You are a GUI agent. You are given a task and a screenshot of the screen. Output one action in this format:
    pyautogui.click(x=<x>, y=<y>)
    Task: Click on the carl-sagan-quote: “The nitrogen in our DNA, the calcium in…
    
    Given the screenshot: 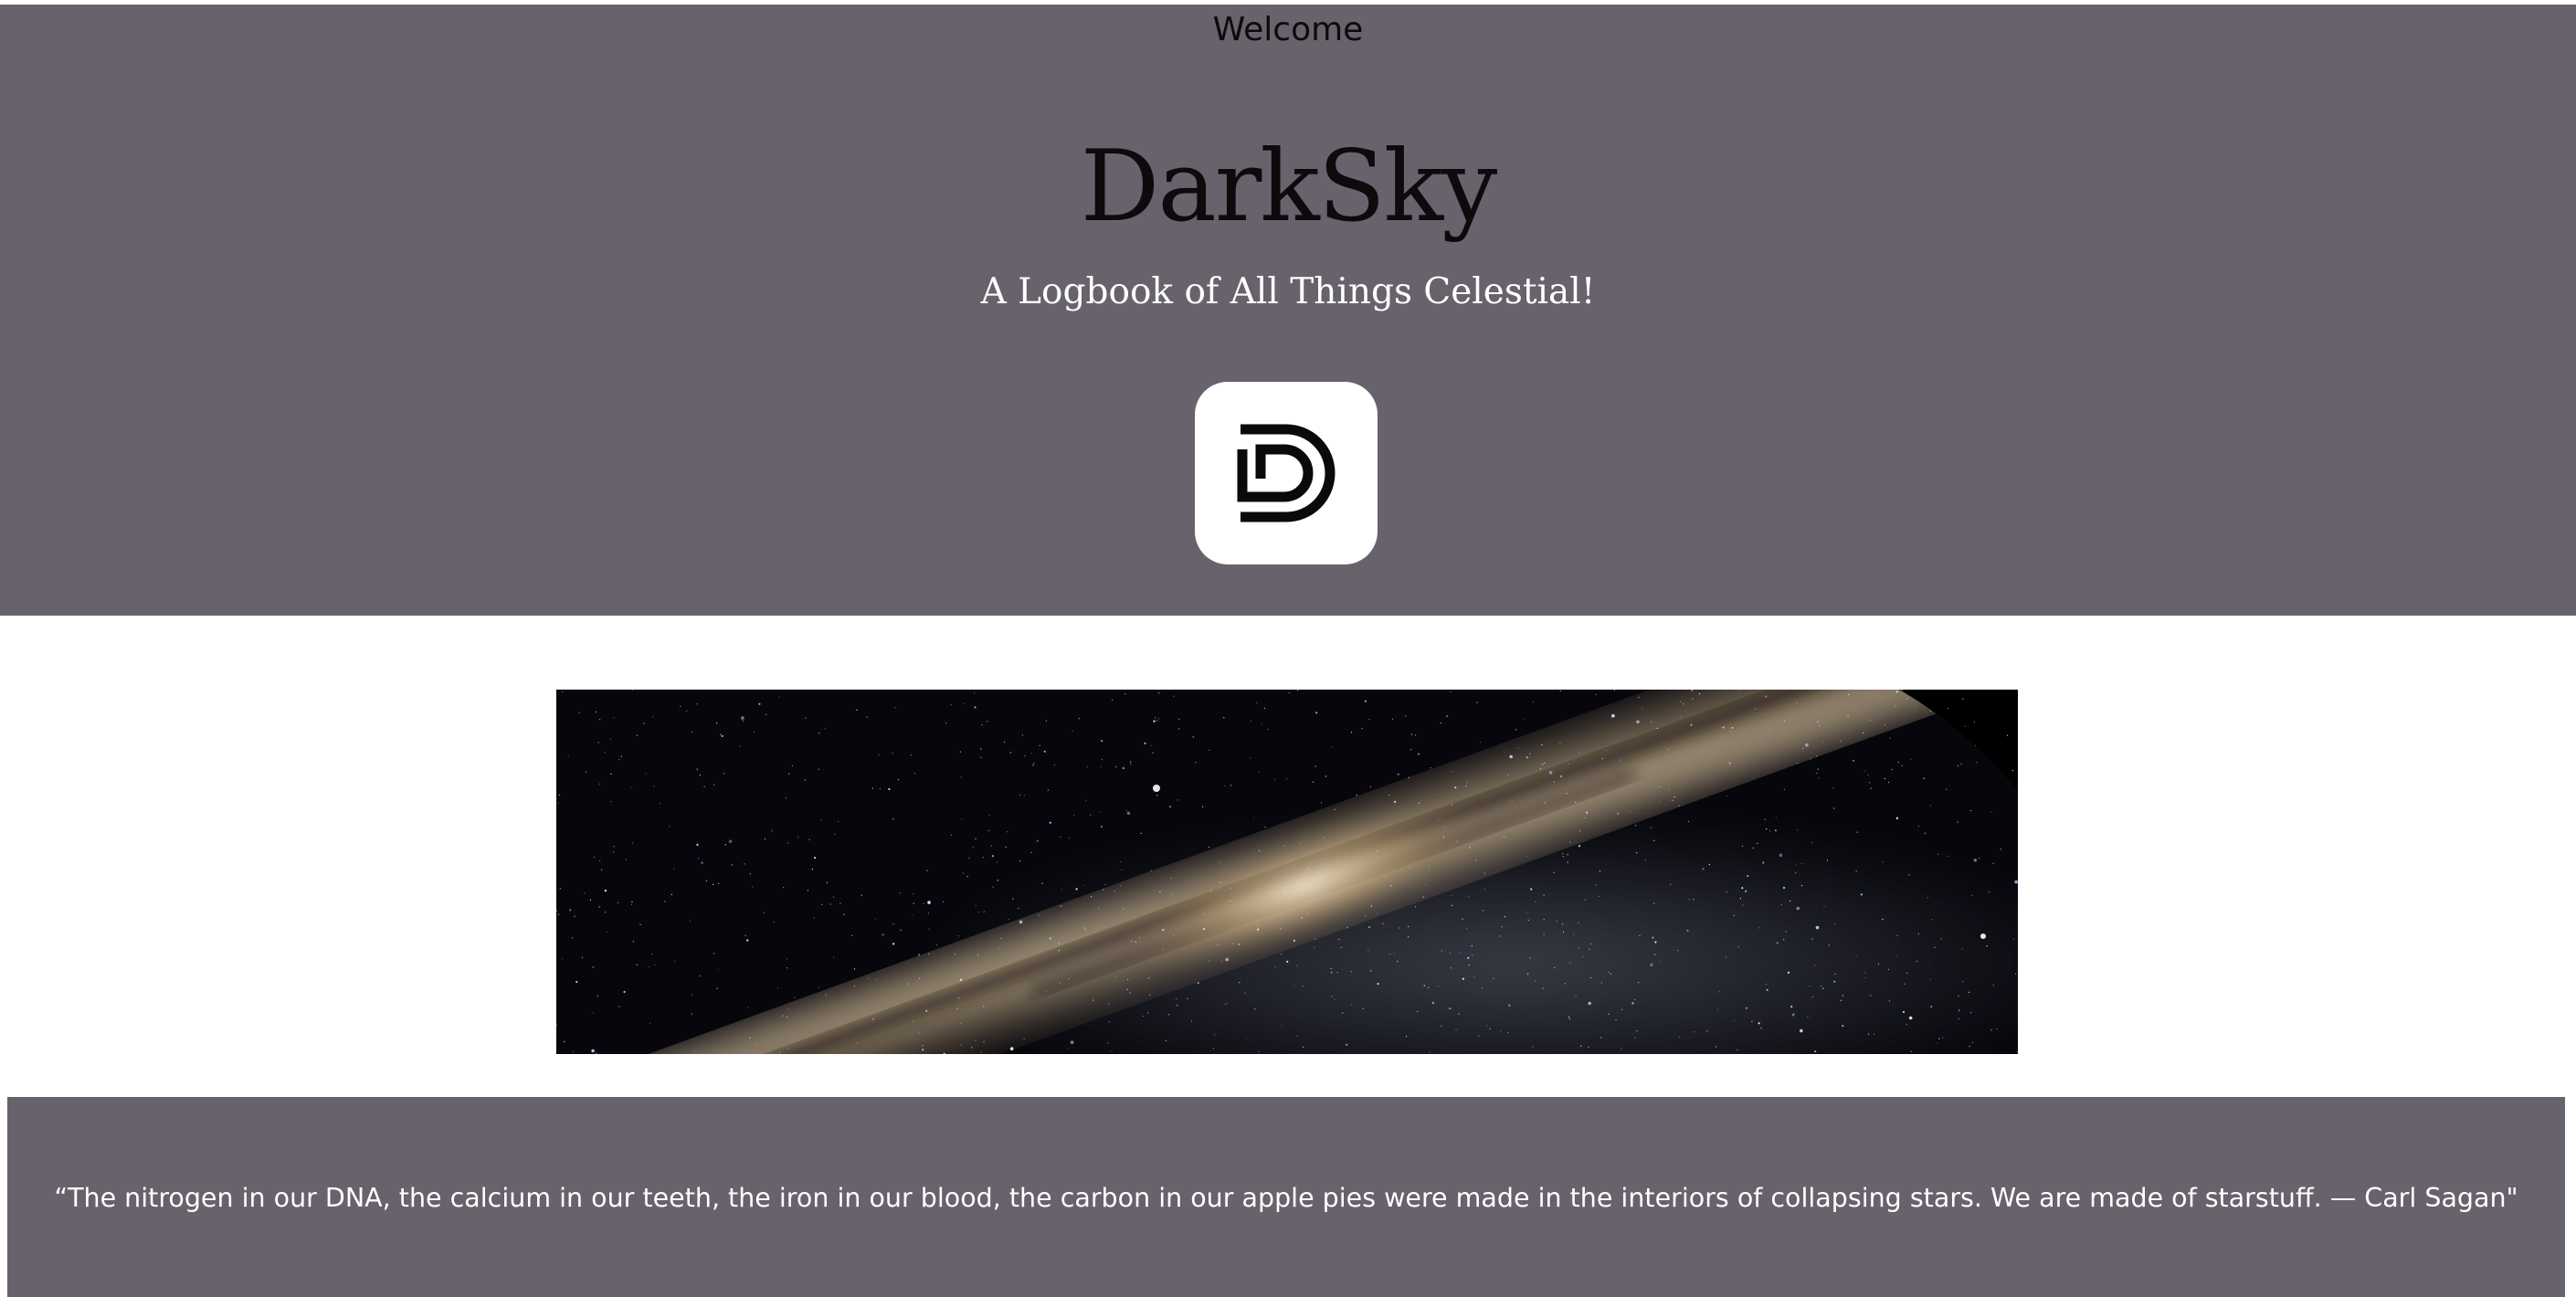 What is the action you would take?
    pyautogui.click(x=1286, y=1198)
    